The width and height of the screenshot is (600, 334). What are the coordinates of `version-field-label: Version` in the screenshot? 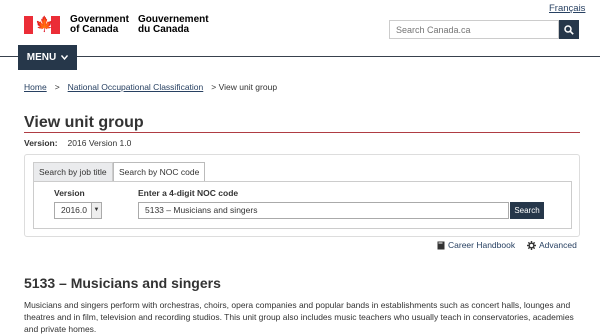 It's located at (69, 193).